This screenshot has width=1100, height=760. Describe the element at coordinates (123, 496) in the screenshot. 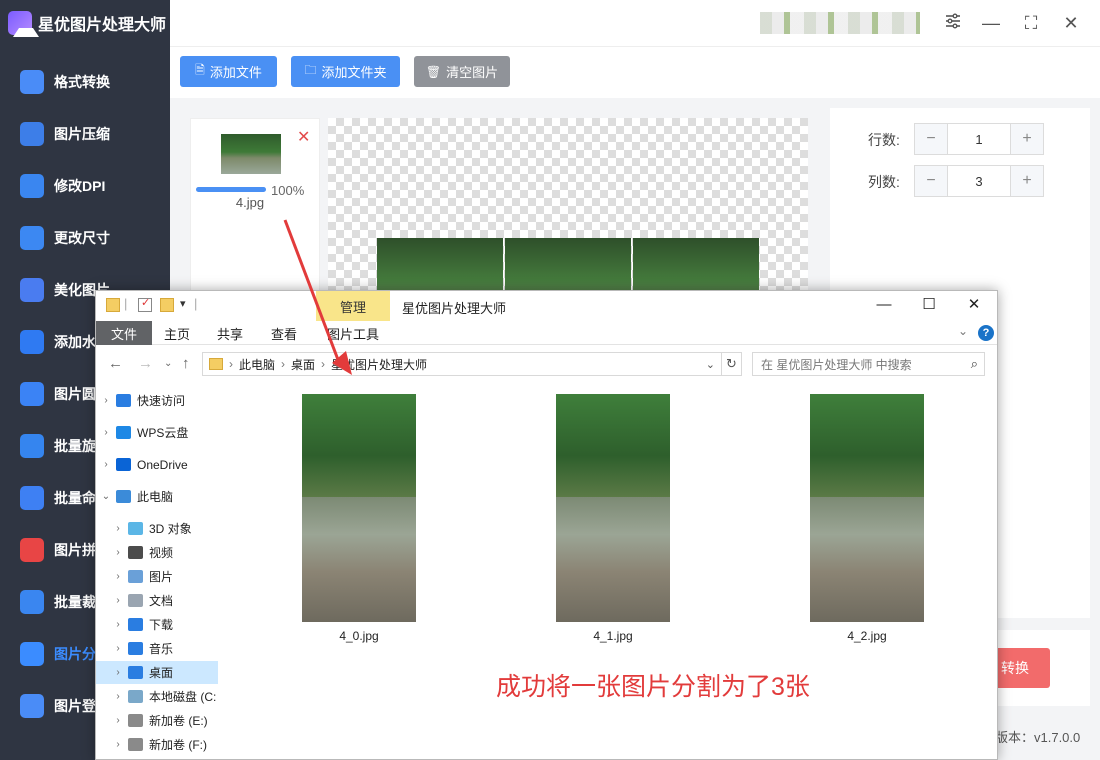

I see `computer-icon` at that location.